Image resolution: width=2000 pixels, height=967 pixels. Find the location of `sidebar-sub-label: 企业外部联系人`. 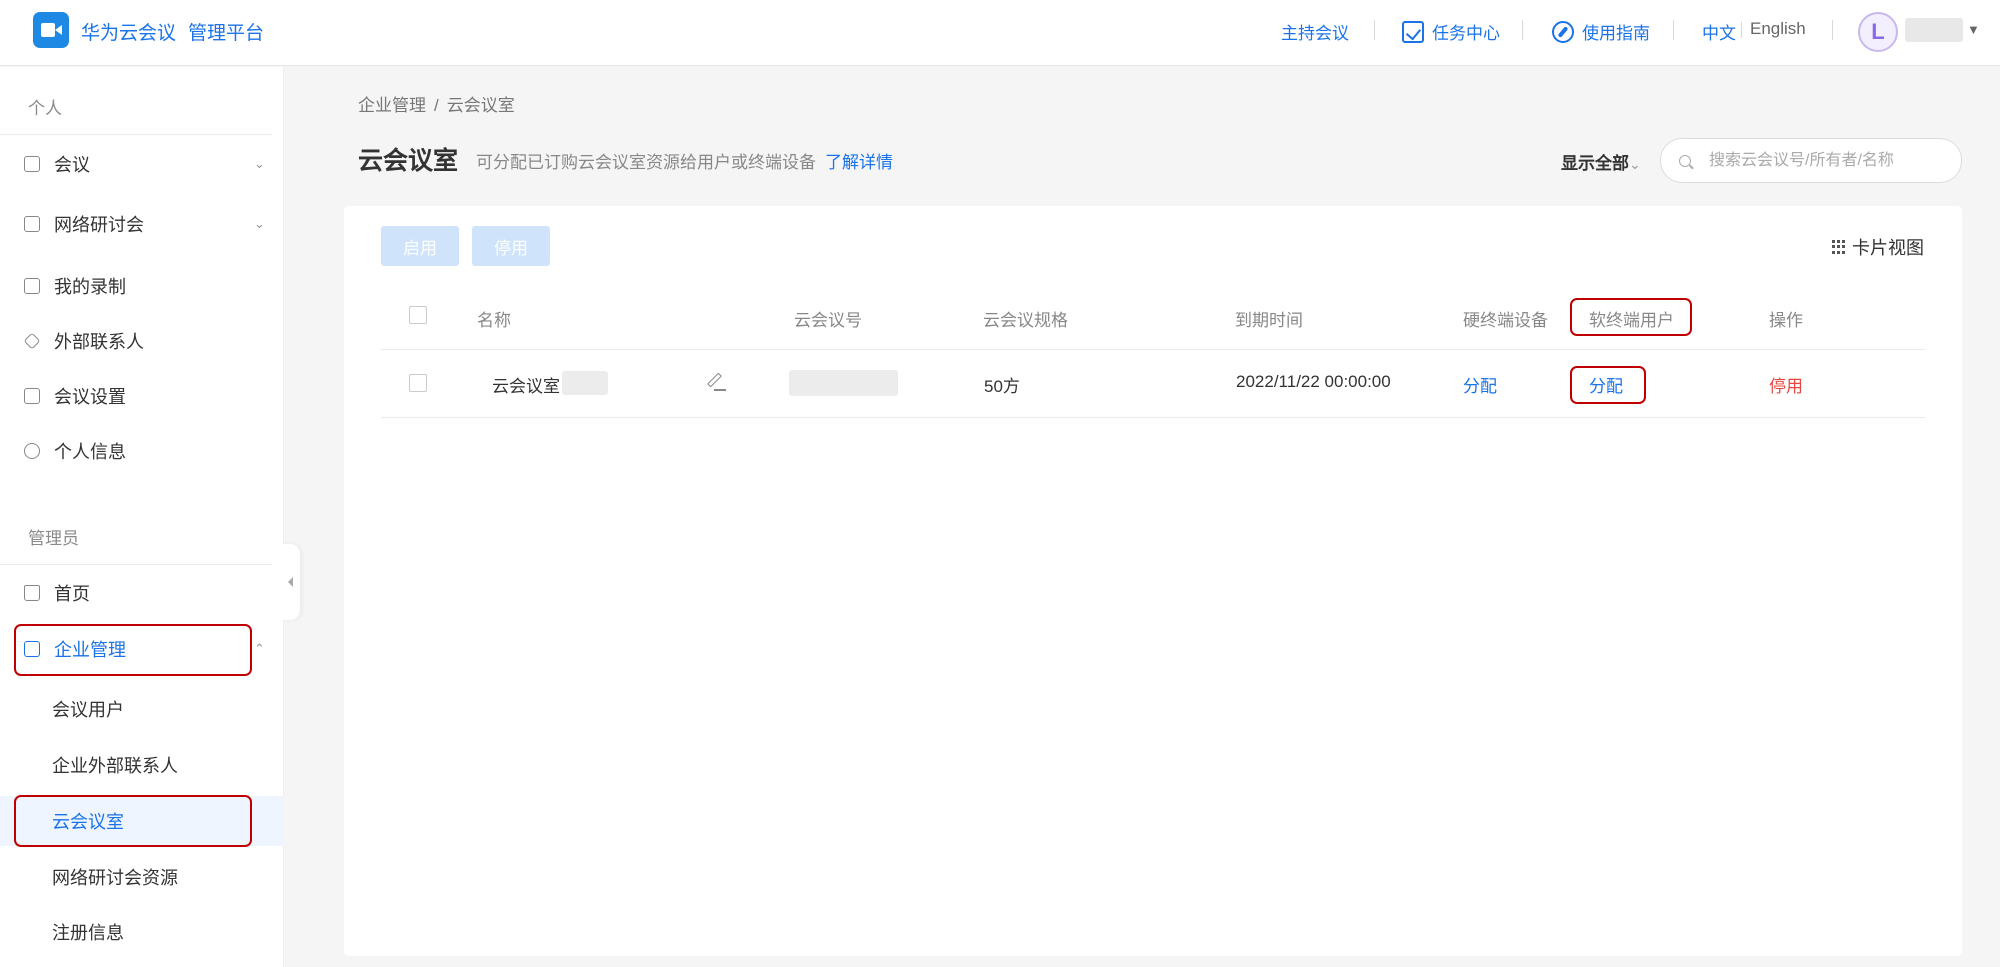

sidebar-sub-label: 企业外部联系人 is located at coordinates (115, 766).